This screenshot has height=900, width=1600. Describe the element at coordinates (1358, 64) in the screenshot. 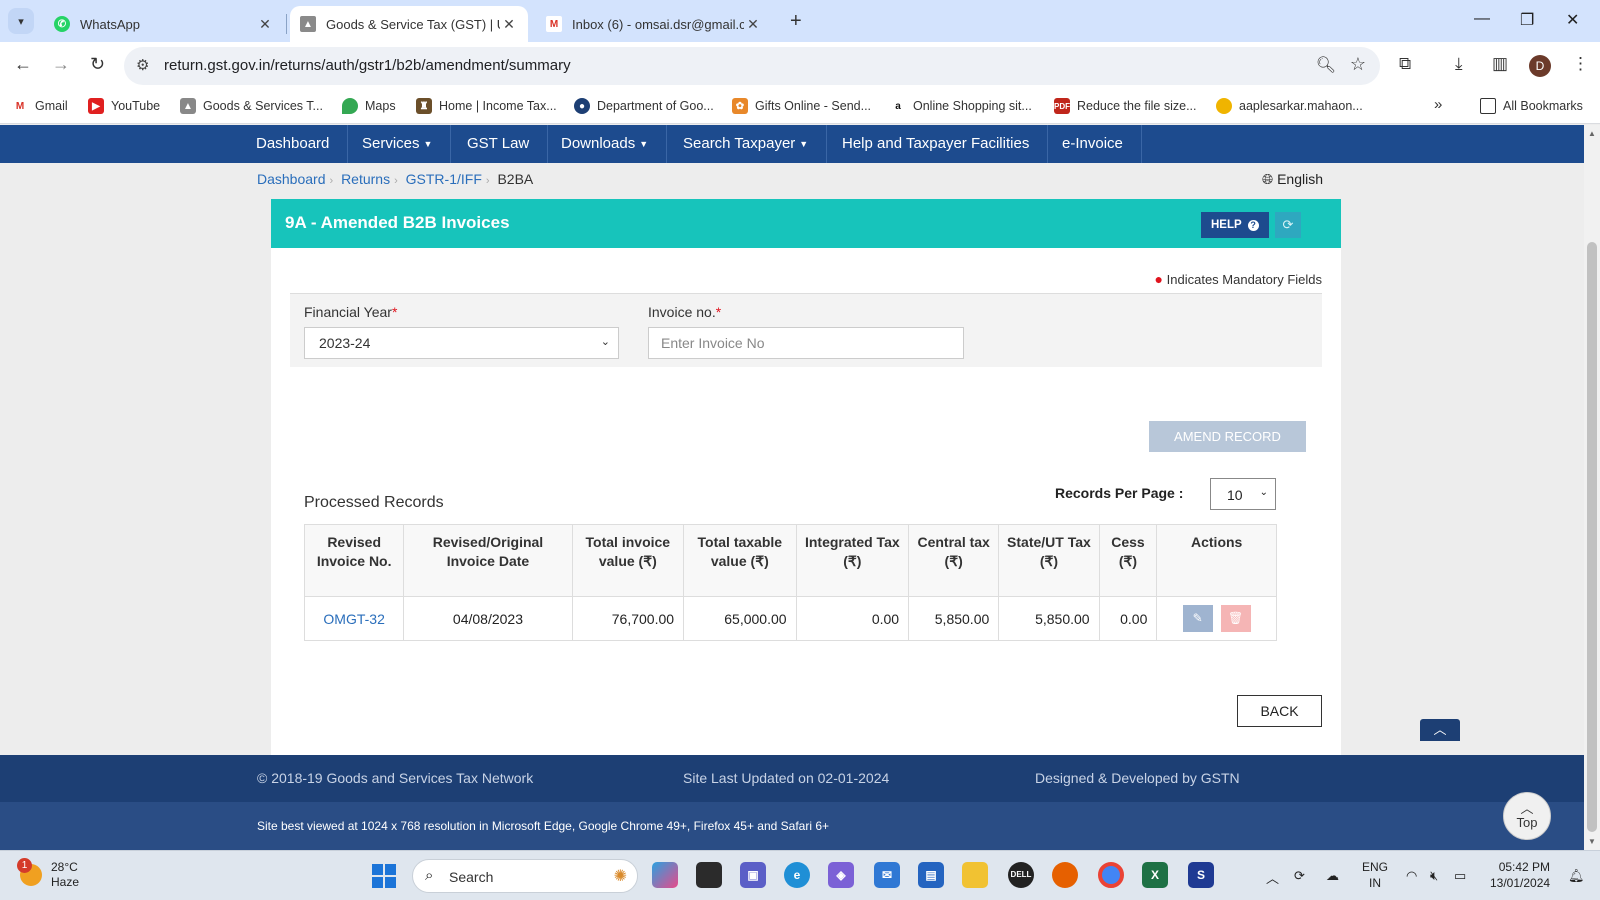

I see `bookmark-star-icon: ☆` at that location.